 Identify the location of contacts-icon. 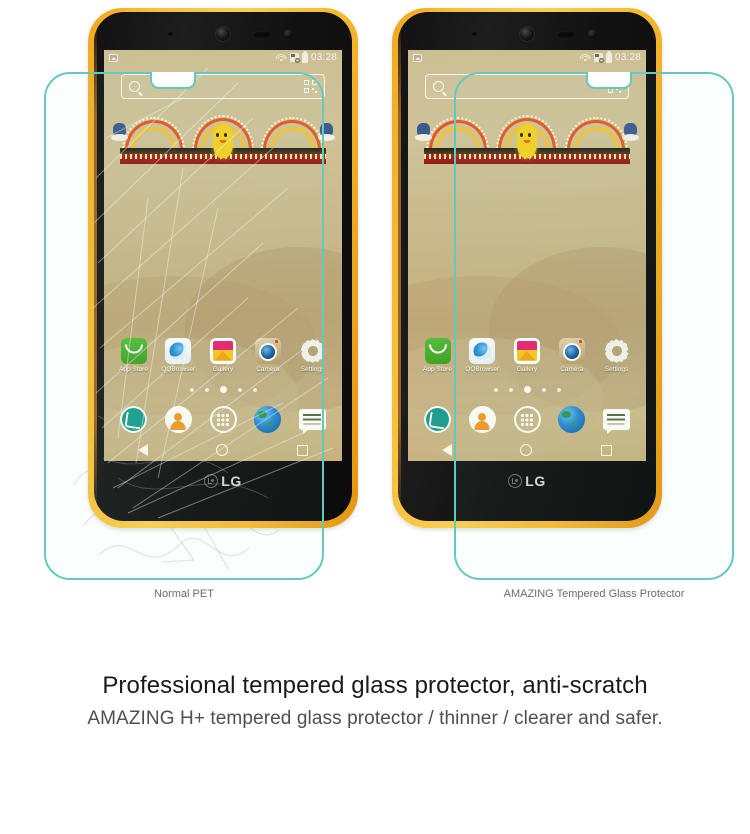
(482, 419).